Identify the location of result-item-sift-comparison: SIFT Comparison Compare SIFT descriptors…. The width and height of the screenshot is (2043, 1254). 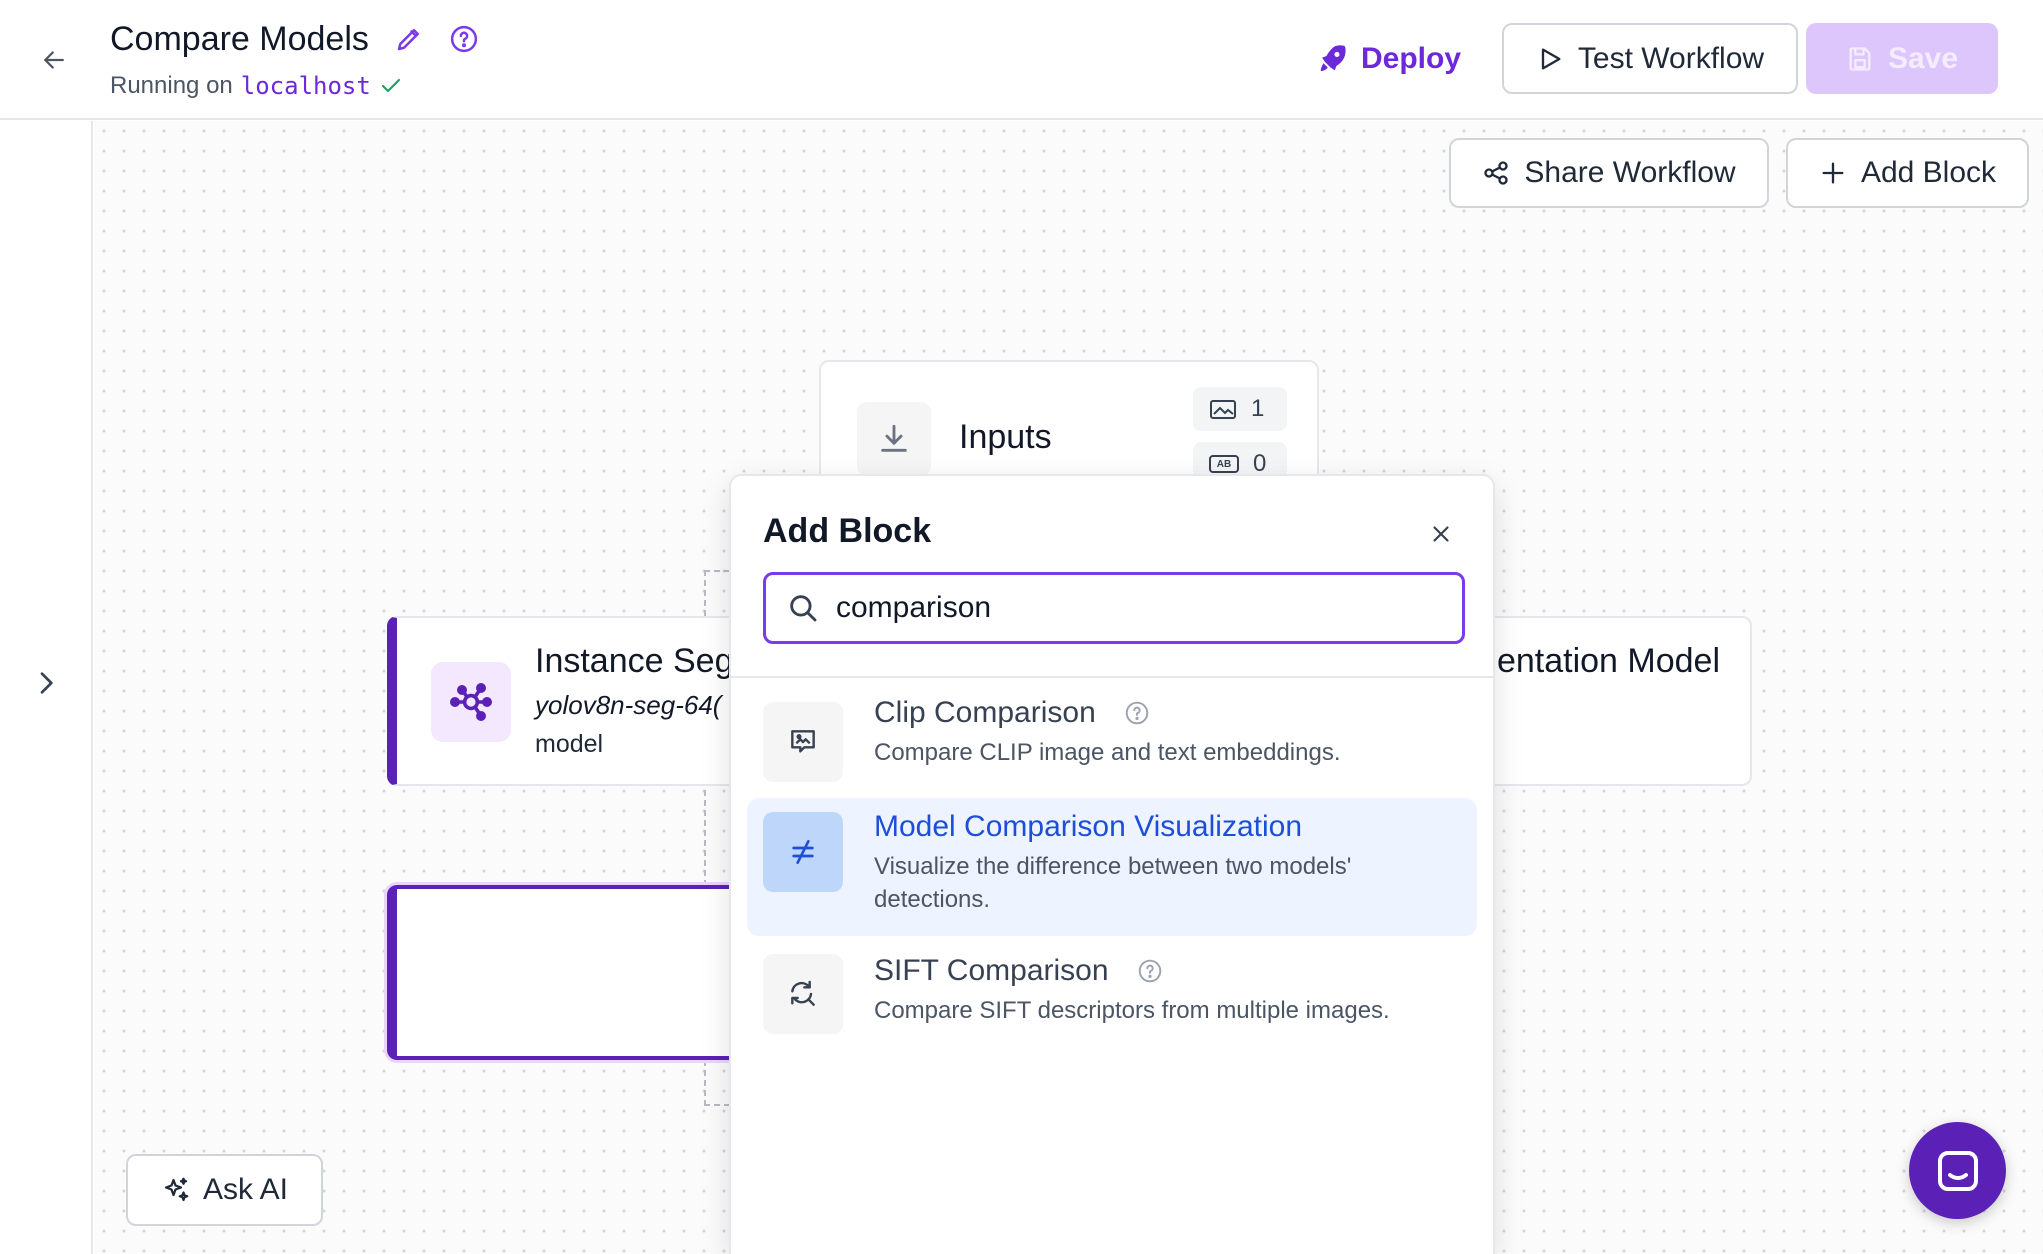
(1112, 994).